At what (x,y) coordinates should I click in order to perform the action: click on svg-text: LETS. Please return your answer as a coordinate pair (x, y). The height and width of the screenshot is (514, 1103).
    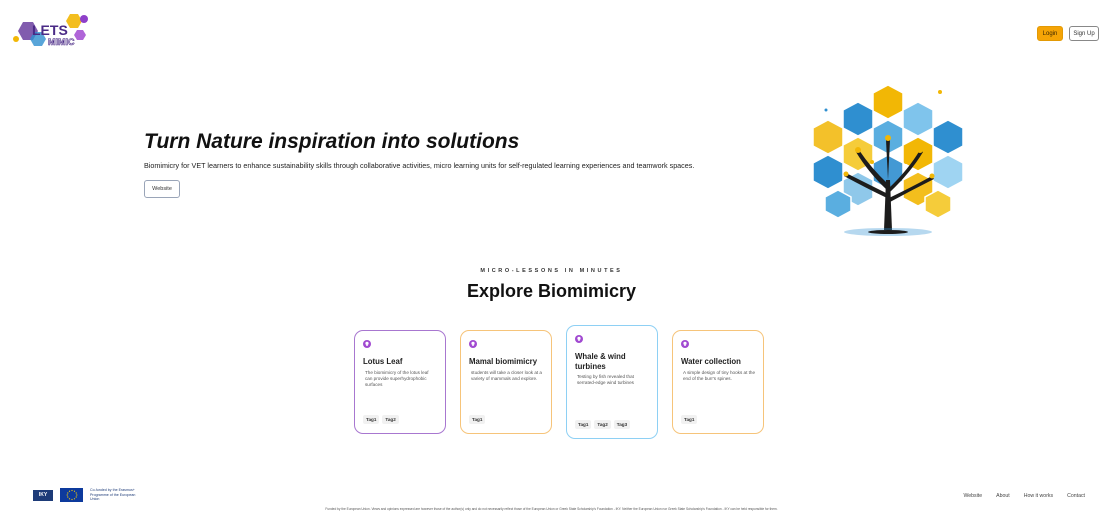
    Looking at the image, I should click on (50, 30).